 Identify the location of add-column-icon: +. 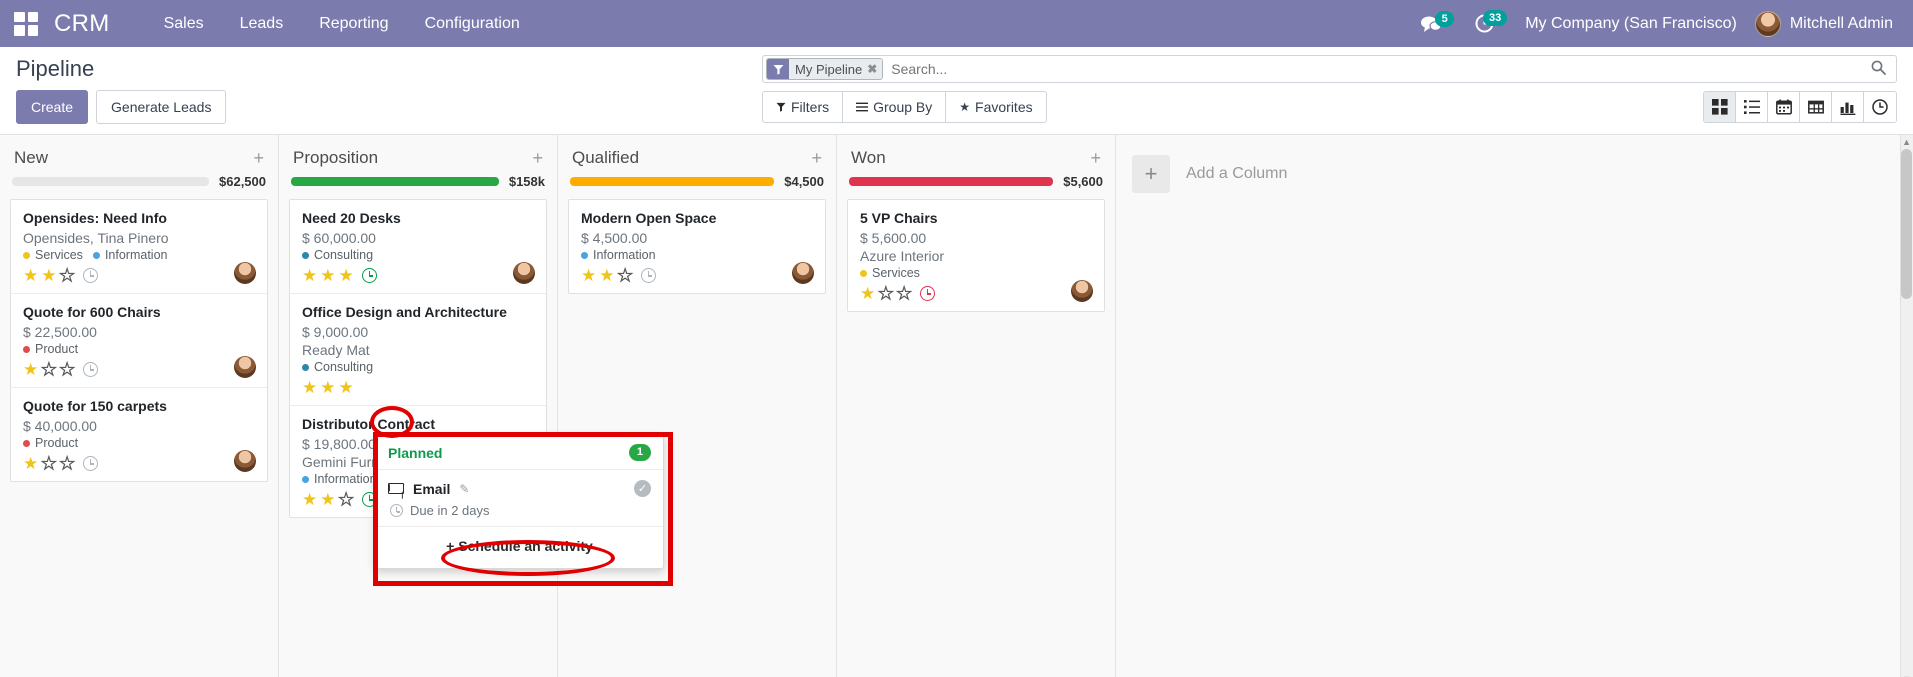
(1151, 174).